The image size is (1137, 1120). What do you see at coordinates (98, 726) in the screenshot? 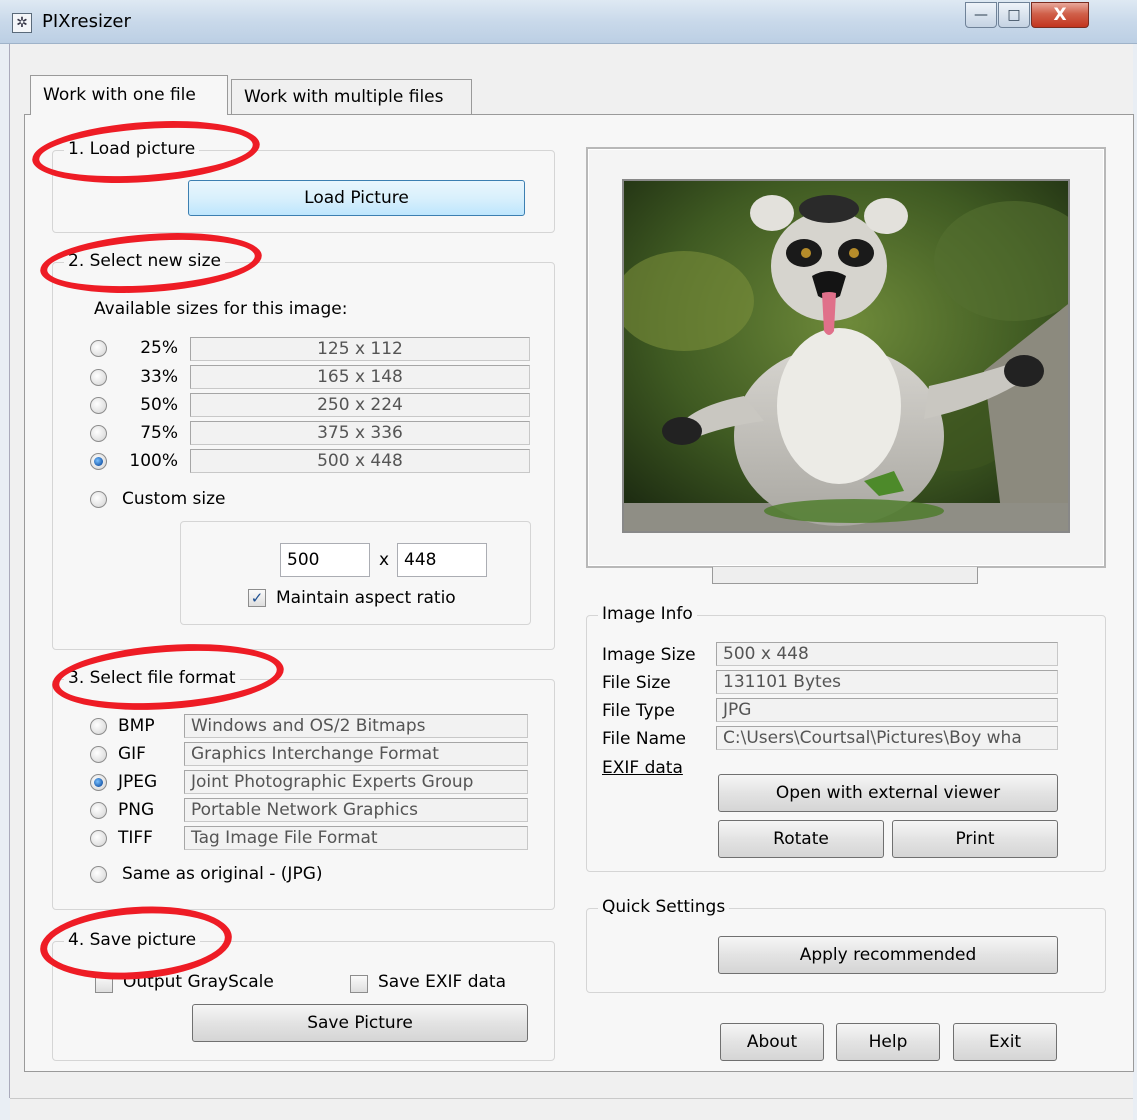
I see `format-bmp-radio` at bounding box center [98, 726].